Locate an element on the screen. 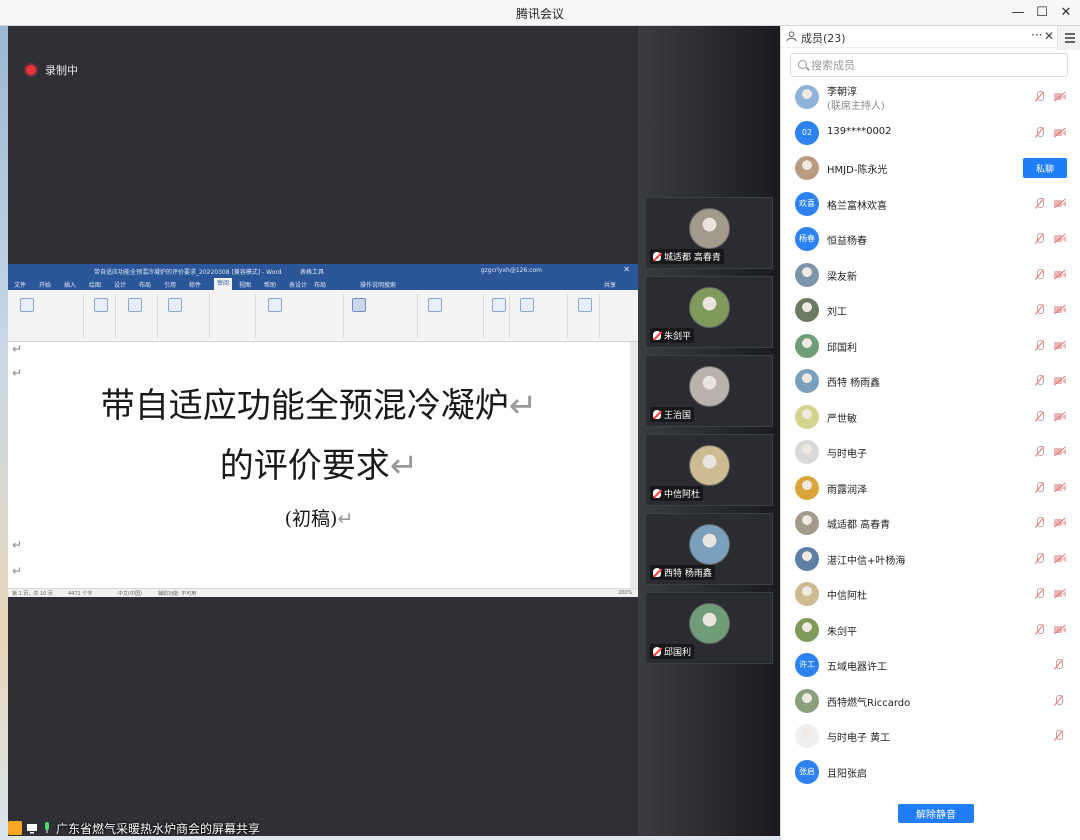 Image resolution: width=1080 pixels, height=840 pixels. member-name: 雨露润泽 is located at coordinates (847, 490).